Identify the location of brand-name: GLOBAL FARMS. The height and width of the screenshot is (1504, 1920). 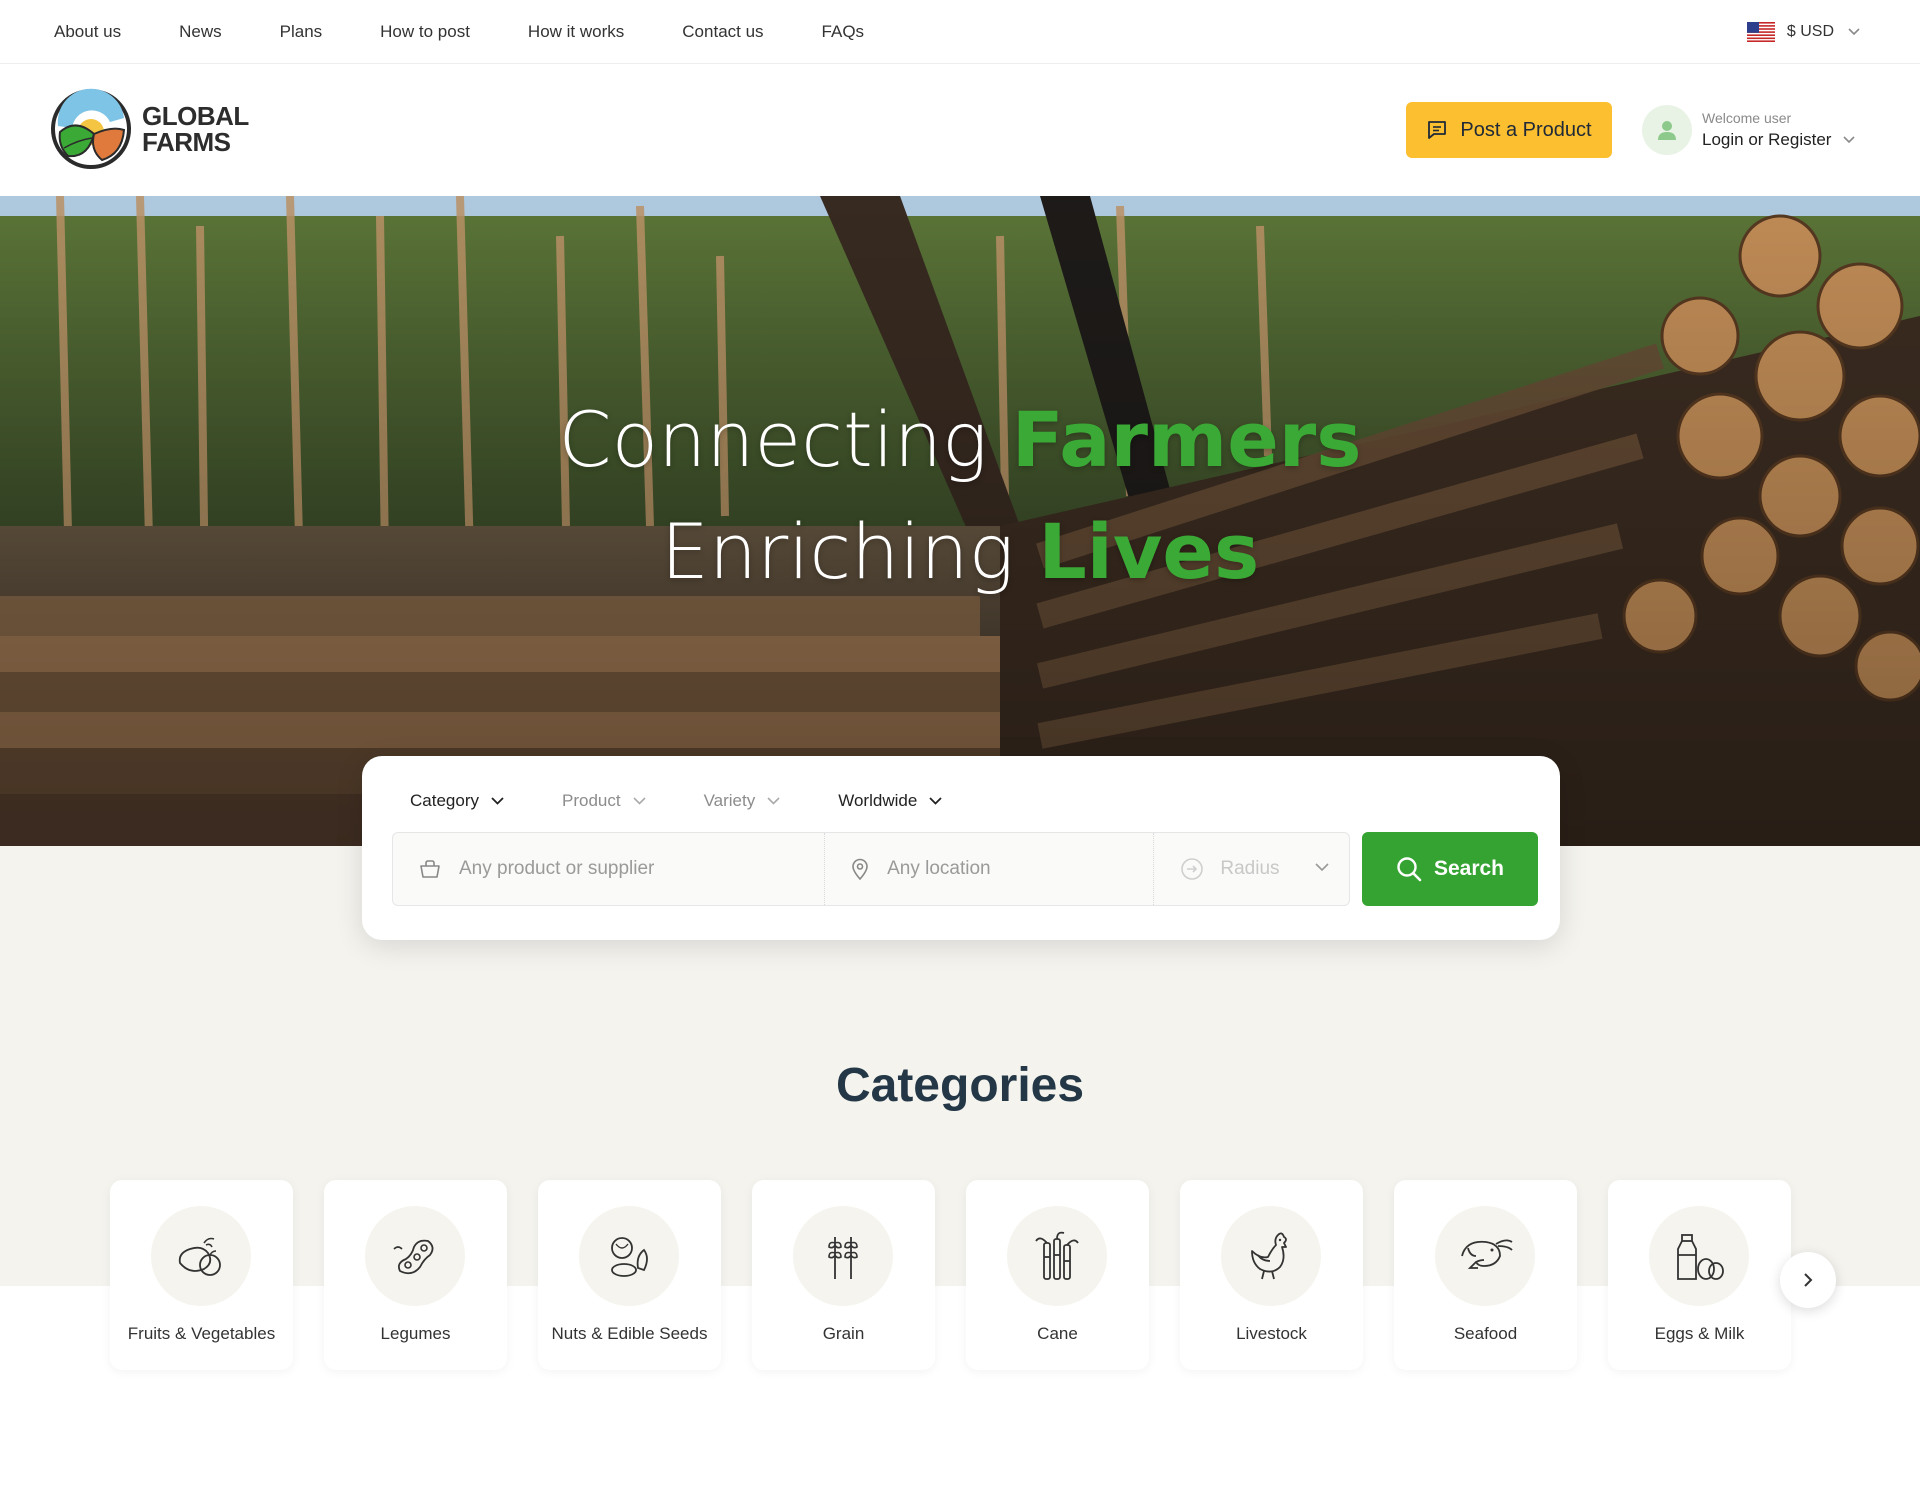
(195, 129).